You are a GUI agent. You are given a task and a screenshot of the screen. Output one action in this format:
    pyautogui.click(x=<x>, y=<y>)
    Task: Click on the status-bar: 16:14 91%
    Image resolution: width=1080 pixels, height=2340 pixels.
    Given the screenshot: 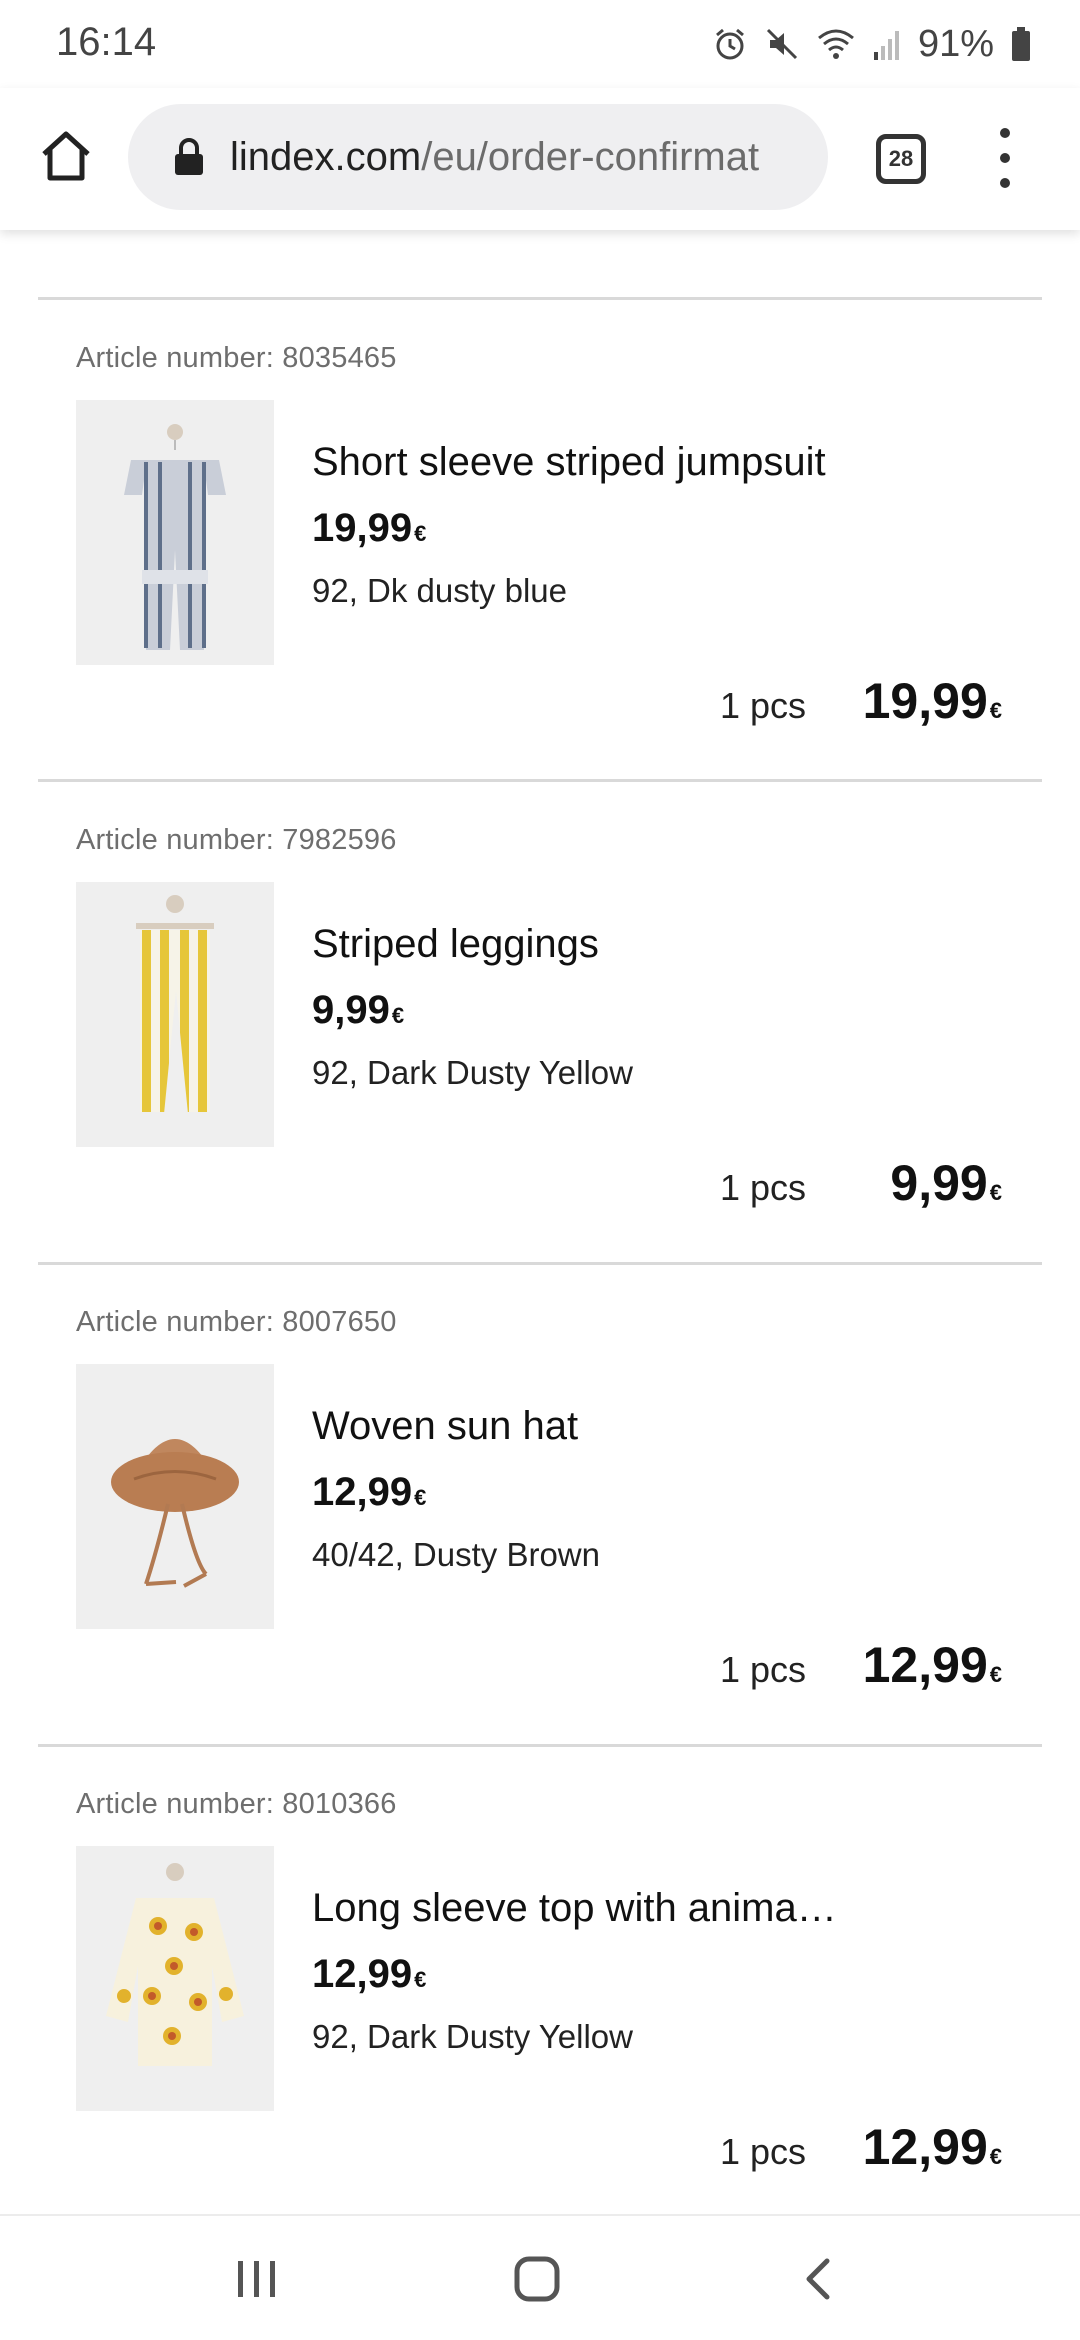 What is the action you would take?
    pyautogui.click(x=540, y=44)
    